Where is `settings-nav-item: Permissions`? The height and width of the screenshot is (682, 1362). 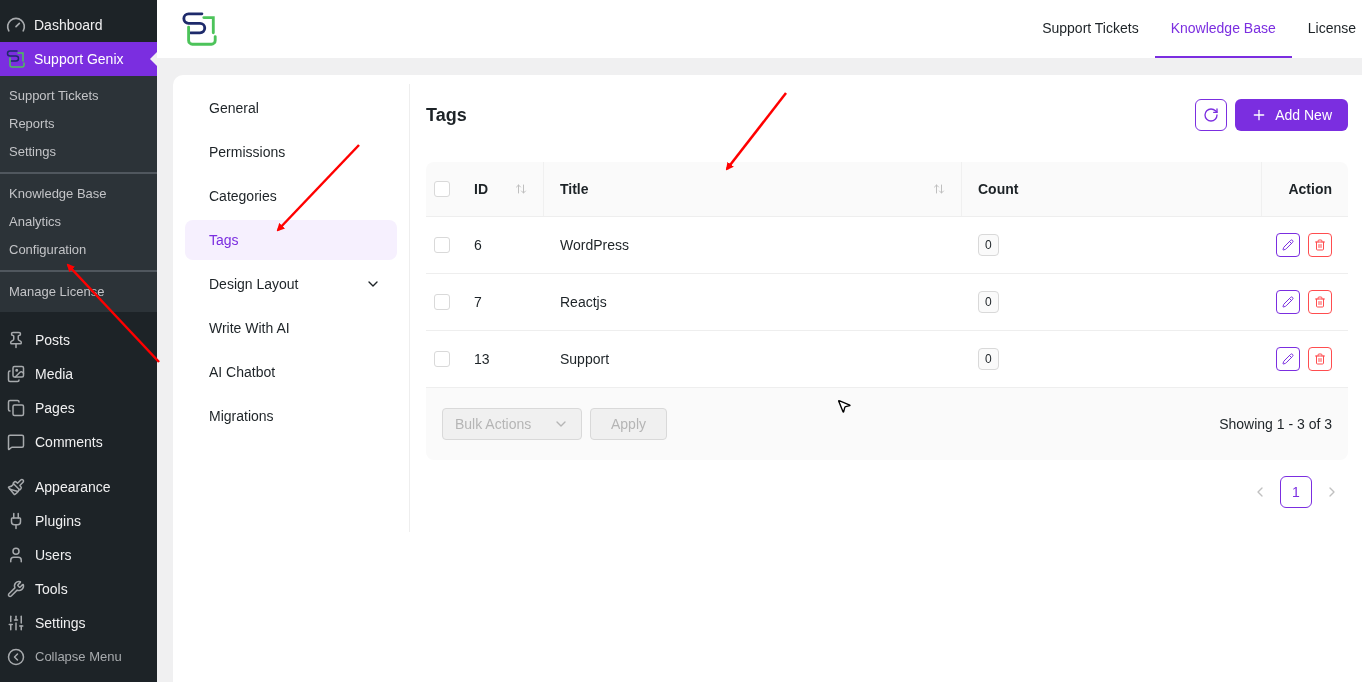 settings-nav-item: Permissions is located at coordinates (291, 152).